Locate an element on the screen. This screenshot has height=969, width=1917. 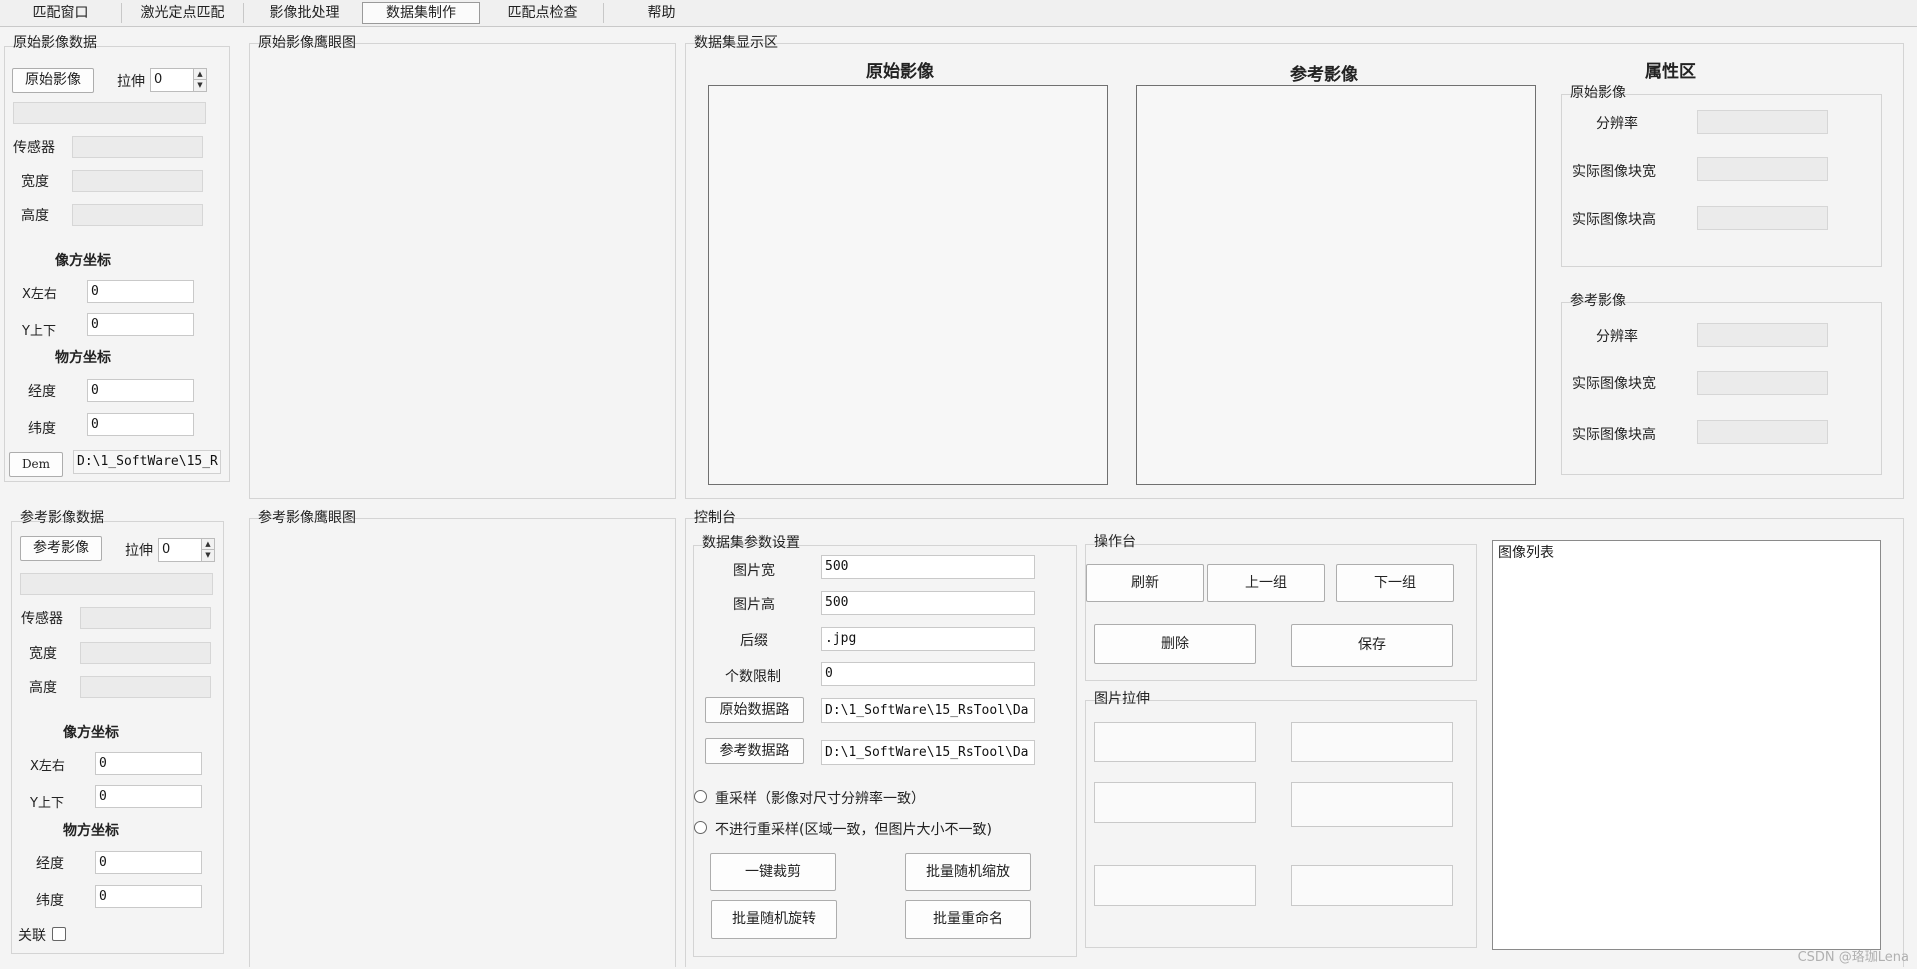
y-input: 0 is located at coordinates (140, 324).